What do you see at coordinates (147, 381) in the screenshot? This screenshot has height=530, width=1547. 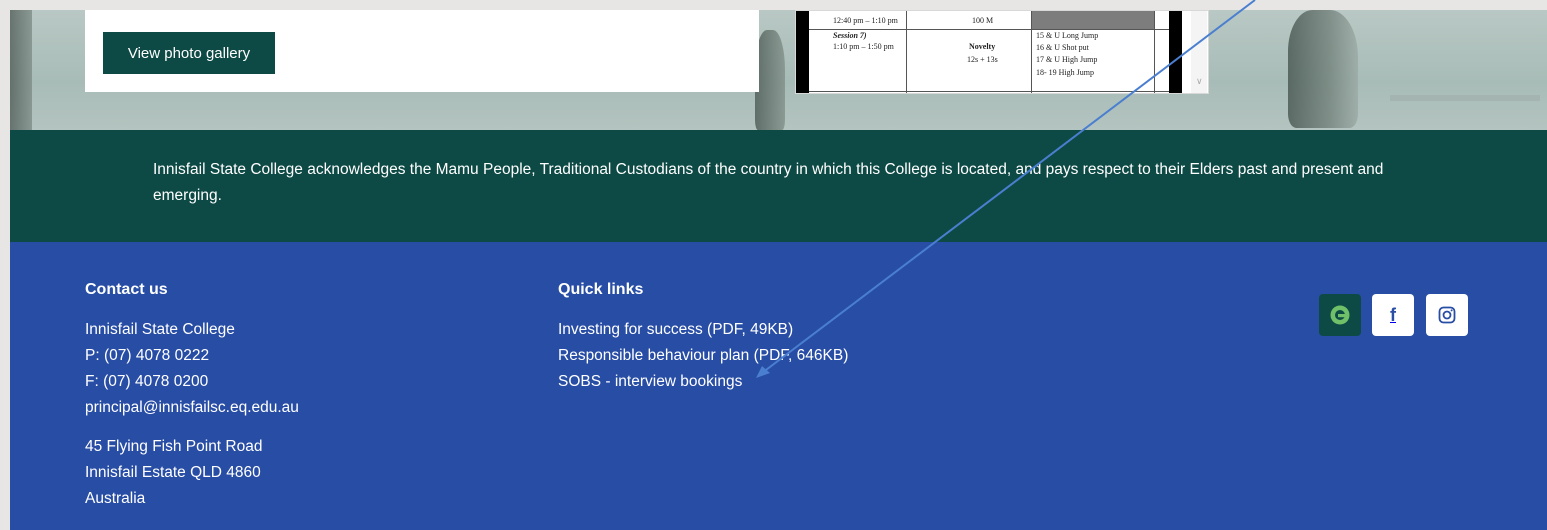 I see `fax-number: F: (07) 4078 0200` at bounding box center [147, 381].